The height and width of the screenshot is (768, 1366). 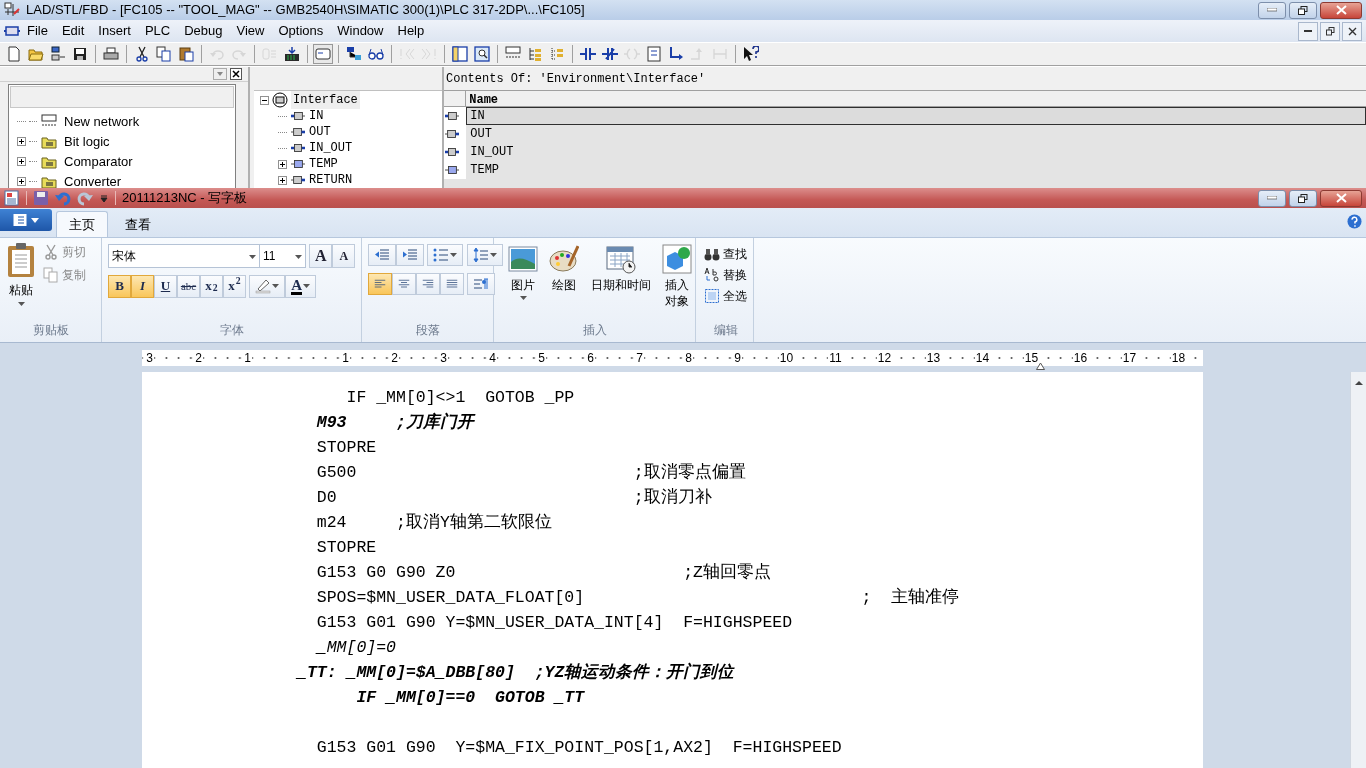 What do you see at coordinates (564, 276) in the screenshot?
I see `paint-button: 绘图` at bounding box center [564, 276].